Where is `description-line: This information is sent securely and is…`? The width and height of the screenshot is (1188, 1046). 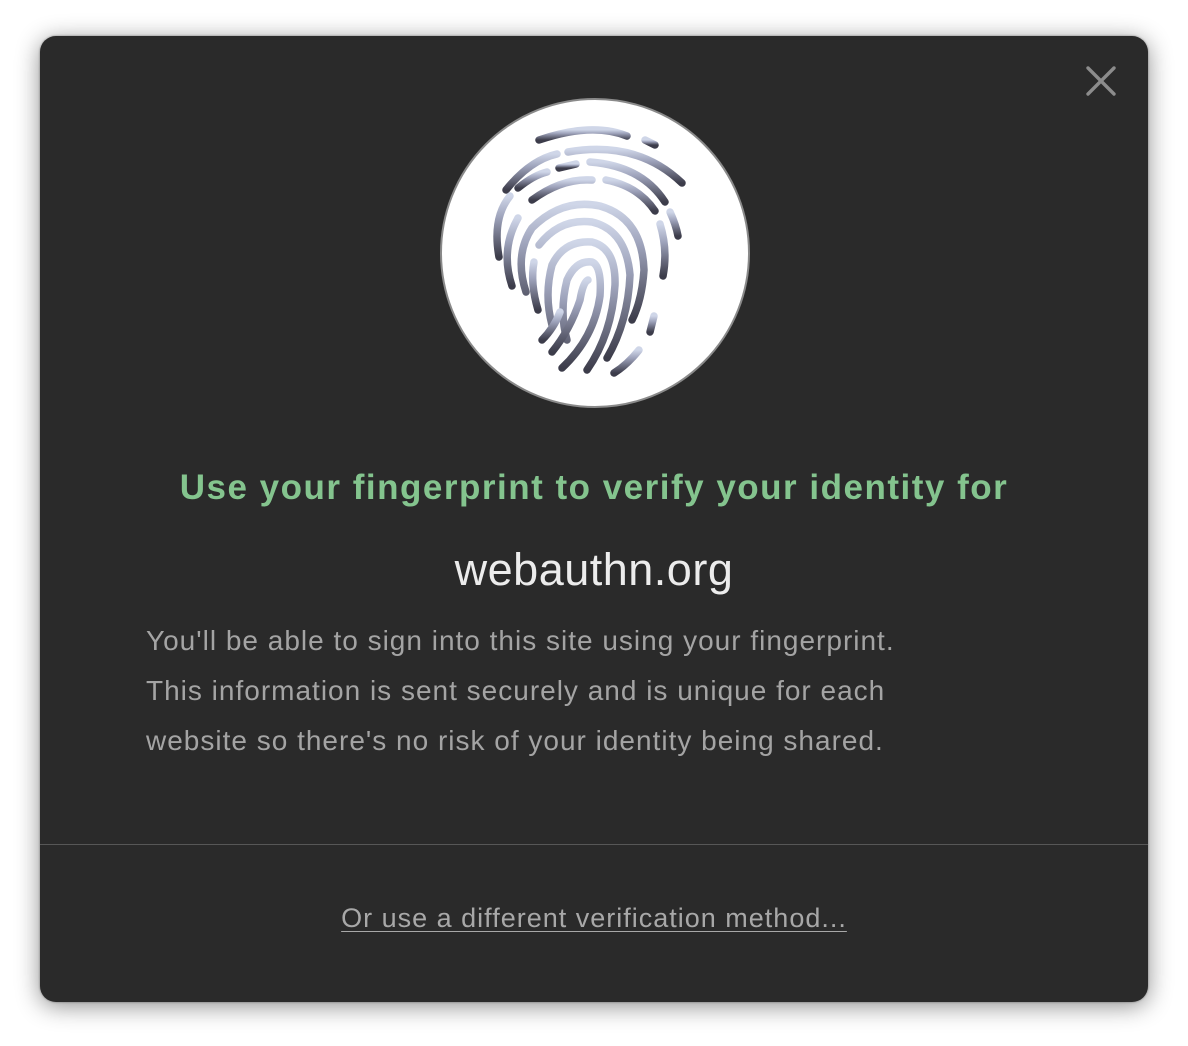
description-line: This information is sent securely and is… is located at coordinates (516, 690).